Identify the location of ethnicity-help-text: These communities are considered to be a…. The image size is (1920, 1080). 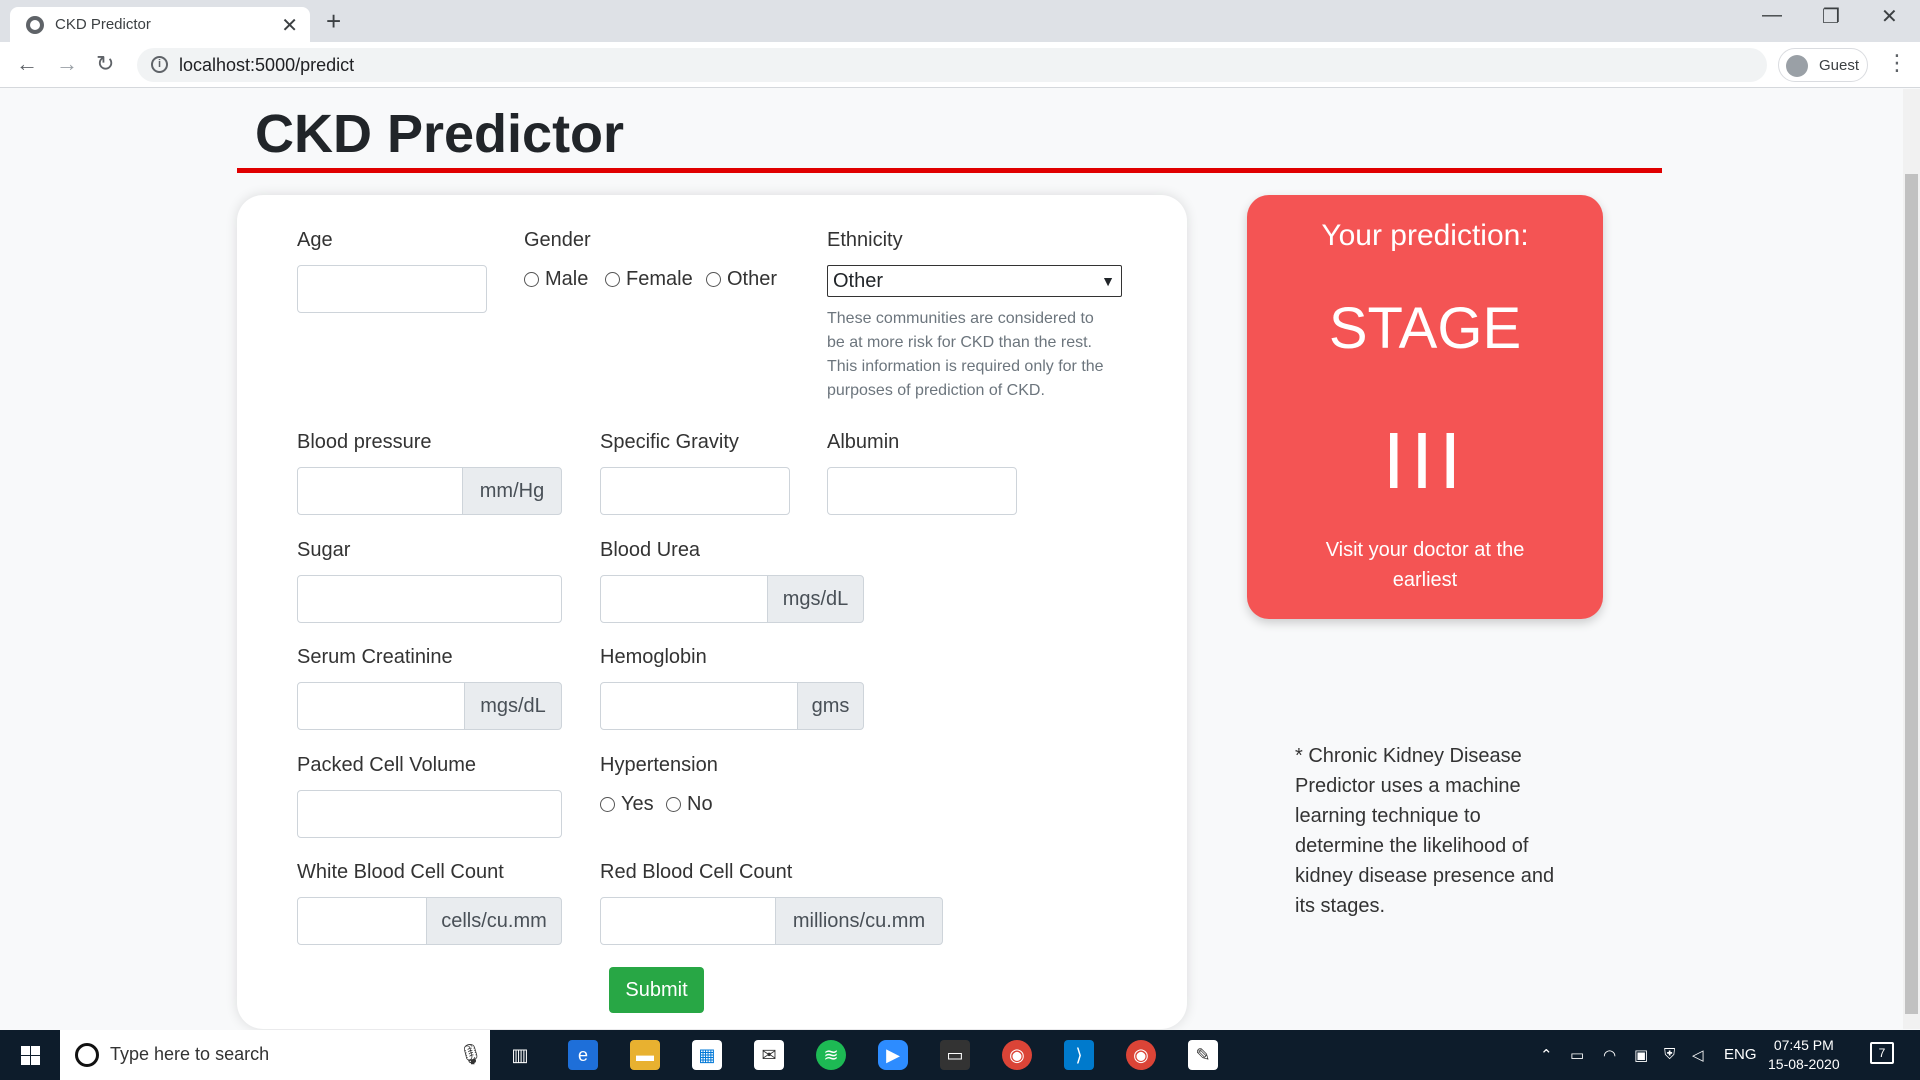
(965, 354).